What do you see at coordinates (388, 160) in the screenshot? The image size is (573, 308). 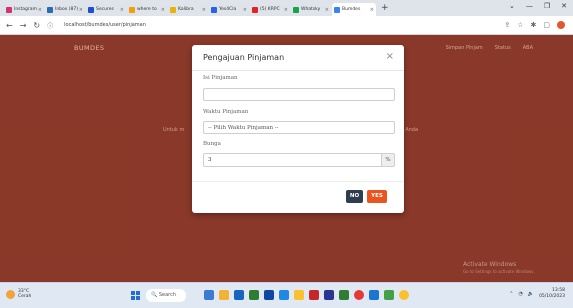 I see `percent-addon: %` at bounding box center [388, 160].